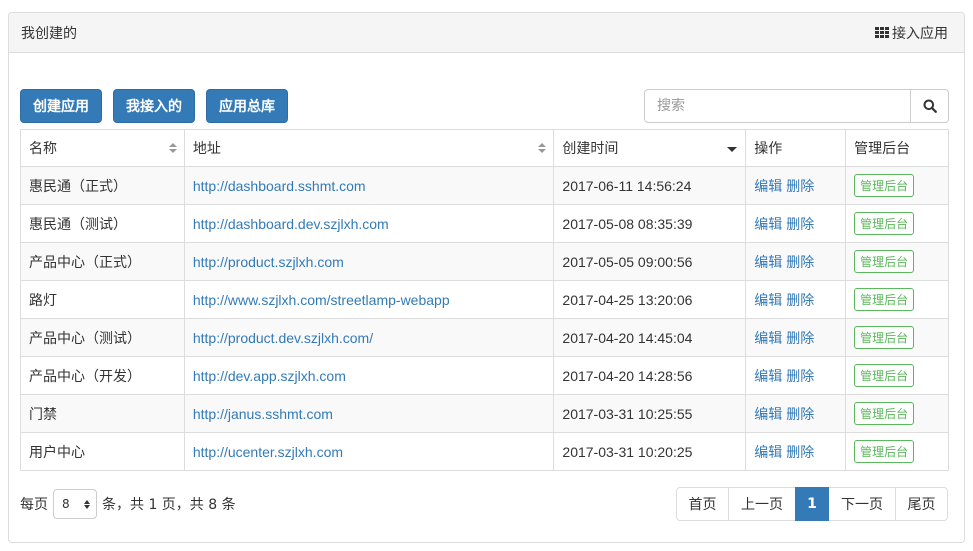 Image resolution: width=973 pixels, height=551 pixels. I want to click on cell-created: 2017-05-08 08:35:39, so click(650, 223).